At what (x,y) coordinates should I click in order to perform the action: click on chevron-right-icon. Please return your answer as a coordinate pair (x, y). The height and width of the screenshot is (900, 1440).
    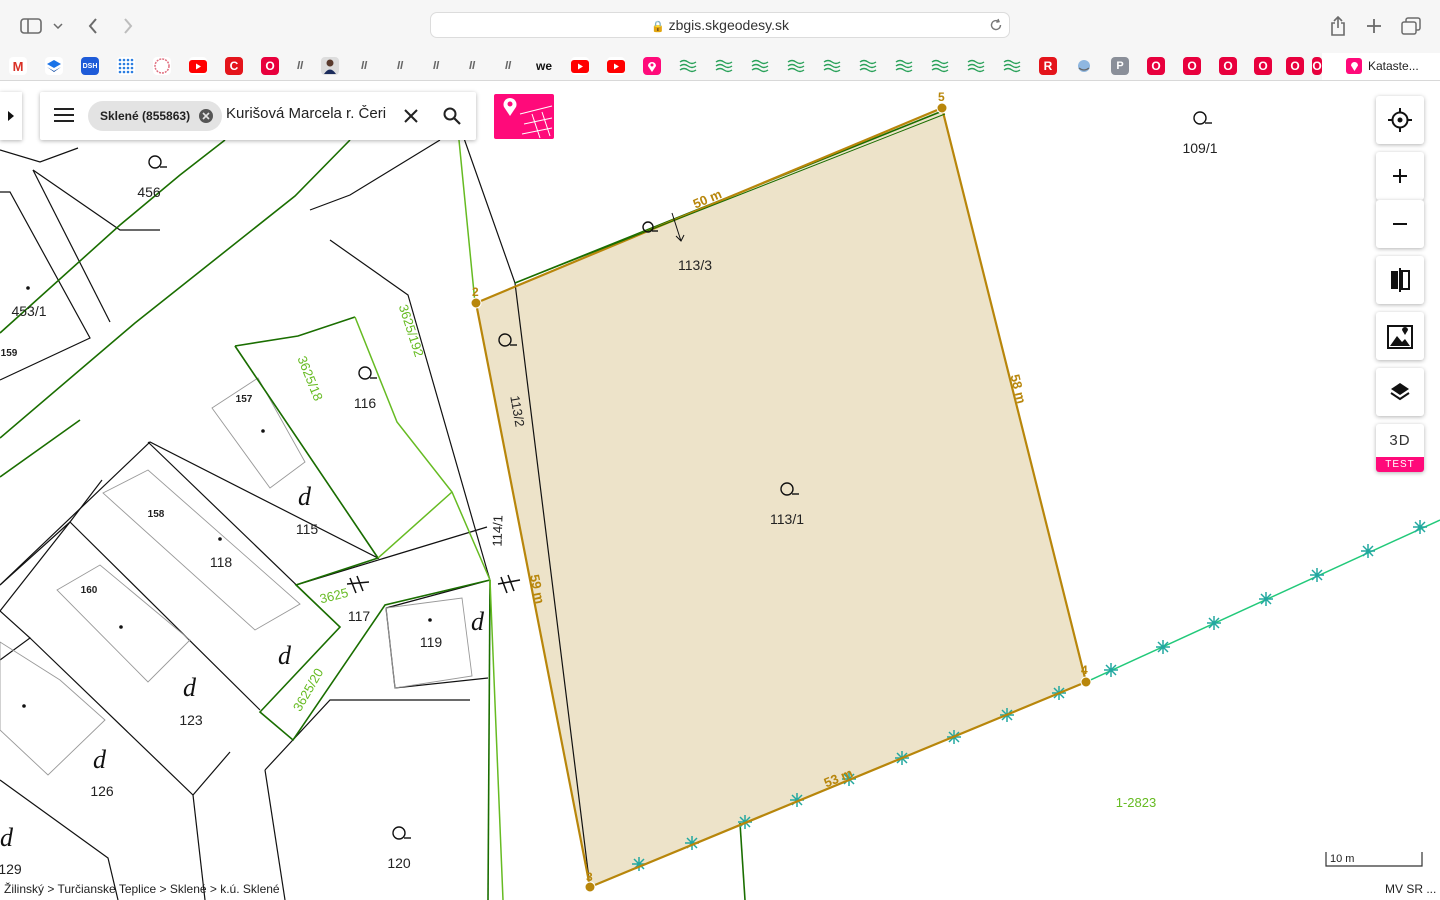
    Looking at the image, I should click on (11, 116).